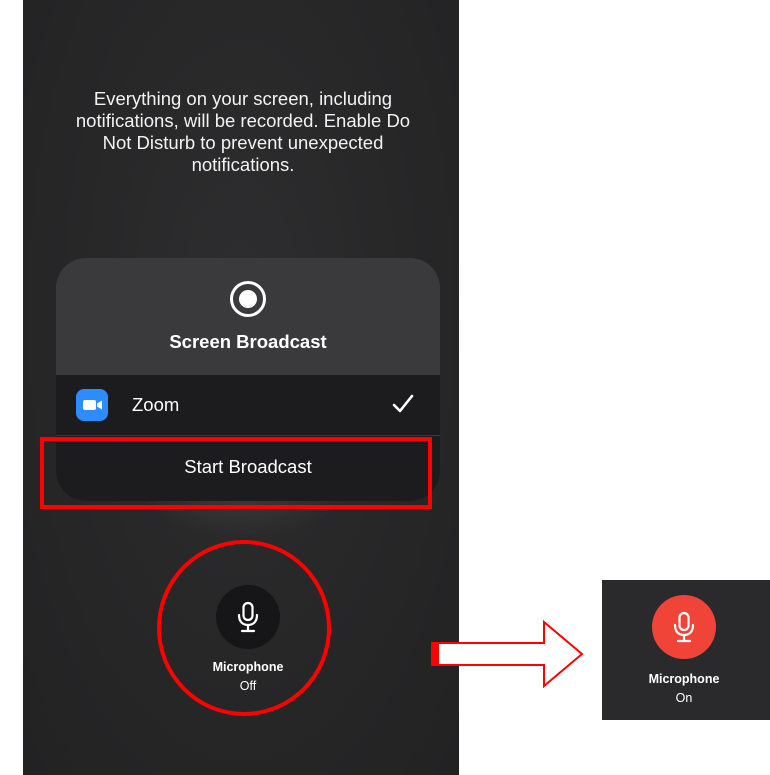 The image size is (770, 775). What do you see at coordinates (244, 628) in the screenshot?
I see `microphone-highlight` at bounding box center [244, 628].